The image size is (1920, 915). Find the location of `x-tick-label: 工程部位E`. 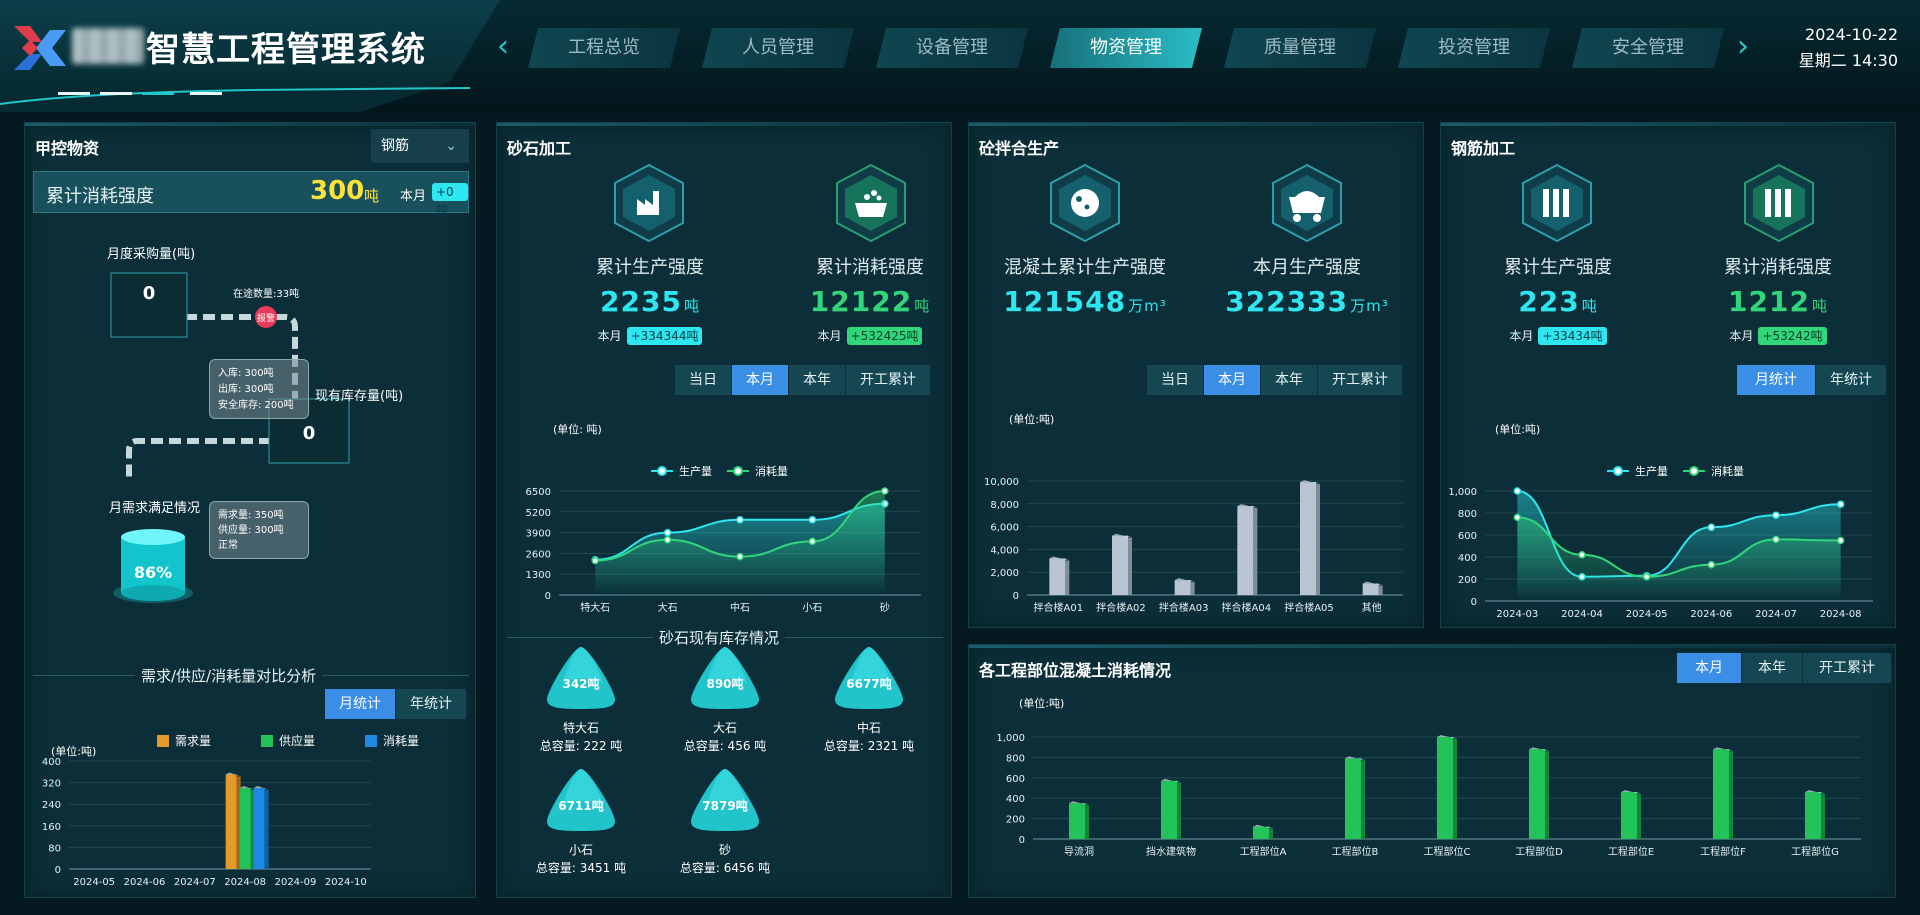

x-tick-label: 工程部位E is located at coordinates (1631, 851).